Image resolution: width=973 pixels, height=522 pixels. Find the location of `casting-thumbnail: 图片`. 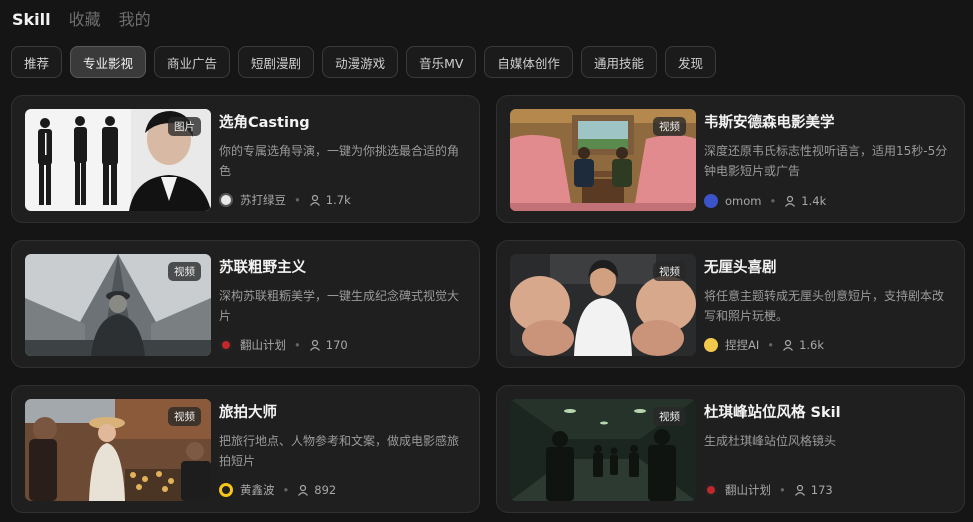

casting-thumbnail: 图片 is located at coordinates (118, 160).